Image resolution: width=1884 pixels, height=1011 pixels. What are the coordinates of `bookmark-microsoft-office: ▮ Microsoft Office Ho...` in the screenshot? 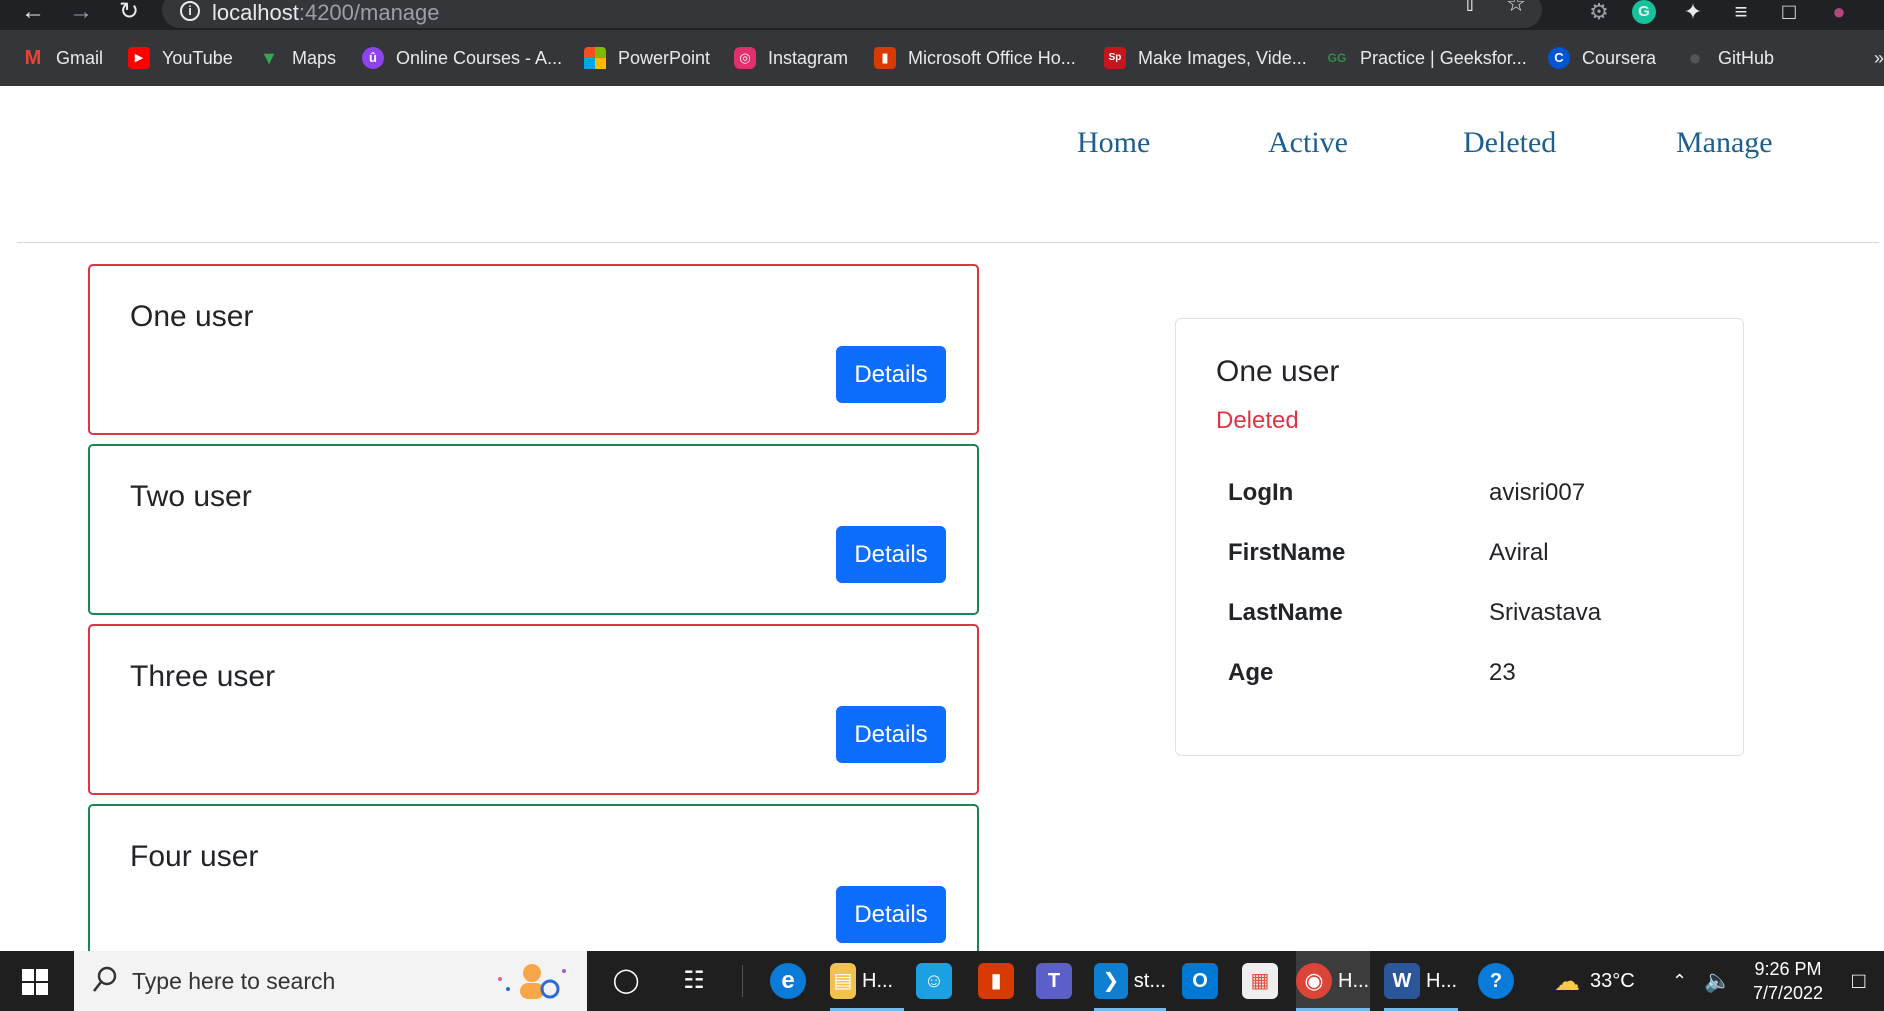 It's located at (975, 58).